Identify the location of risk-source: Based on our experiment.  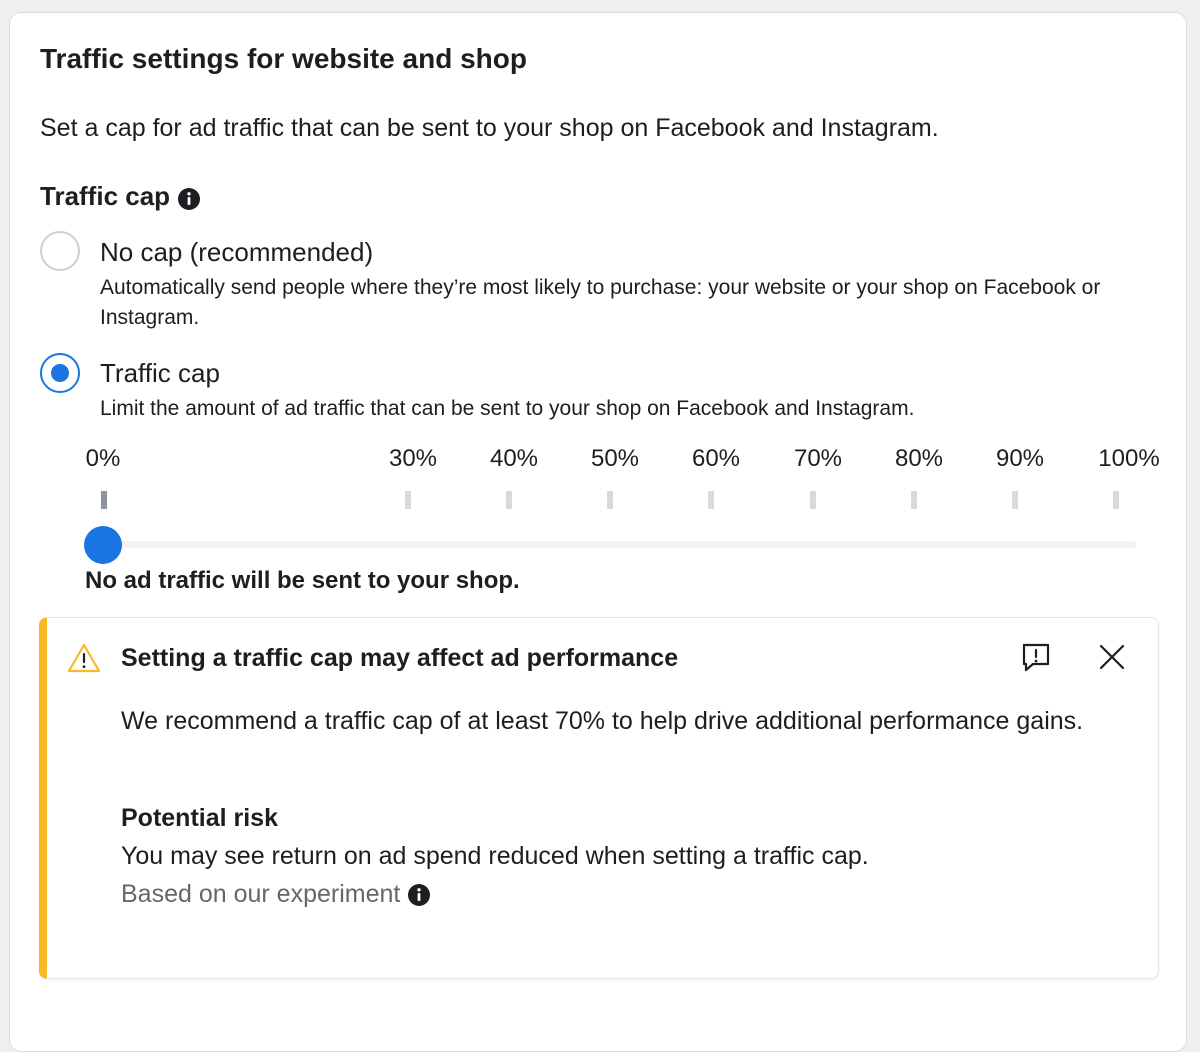
(276, 894).